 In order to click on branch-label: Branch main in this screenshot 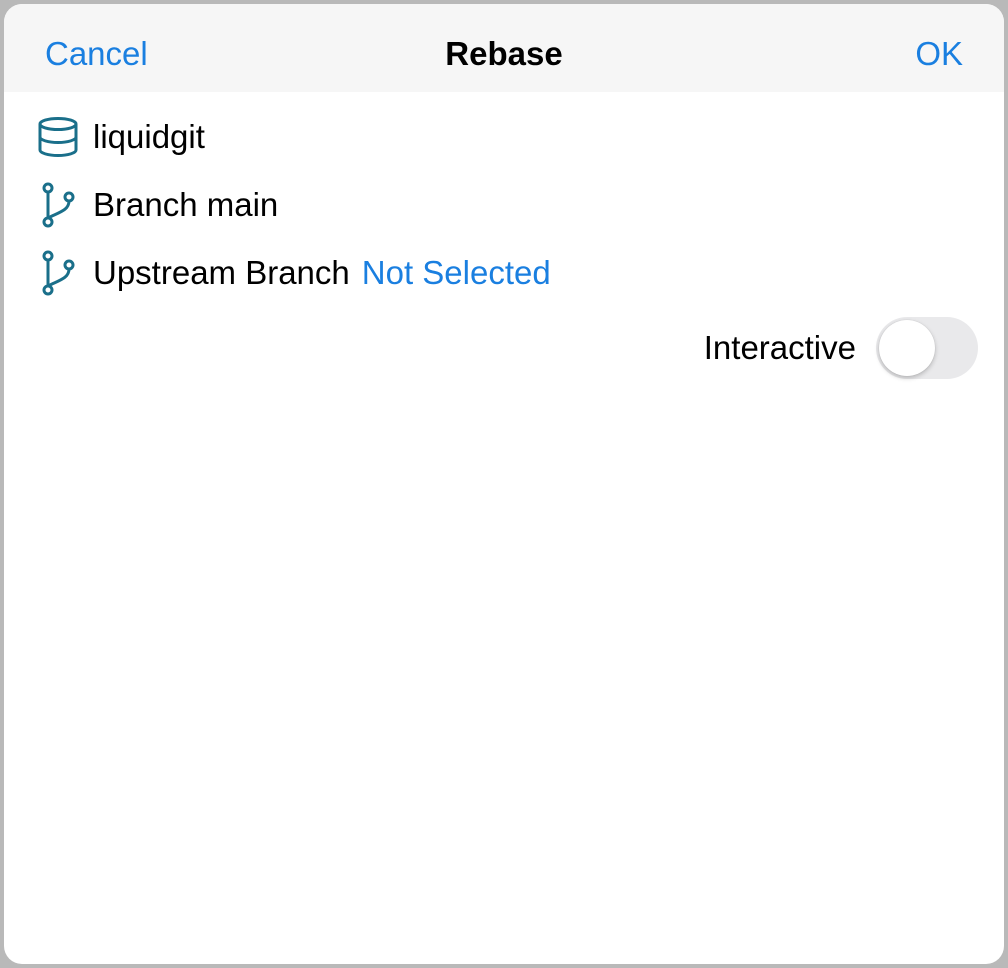, I will do `click(186, 204)`.